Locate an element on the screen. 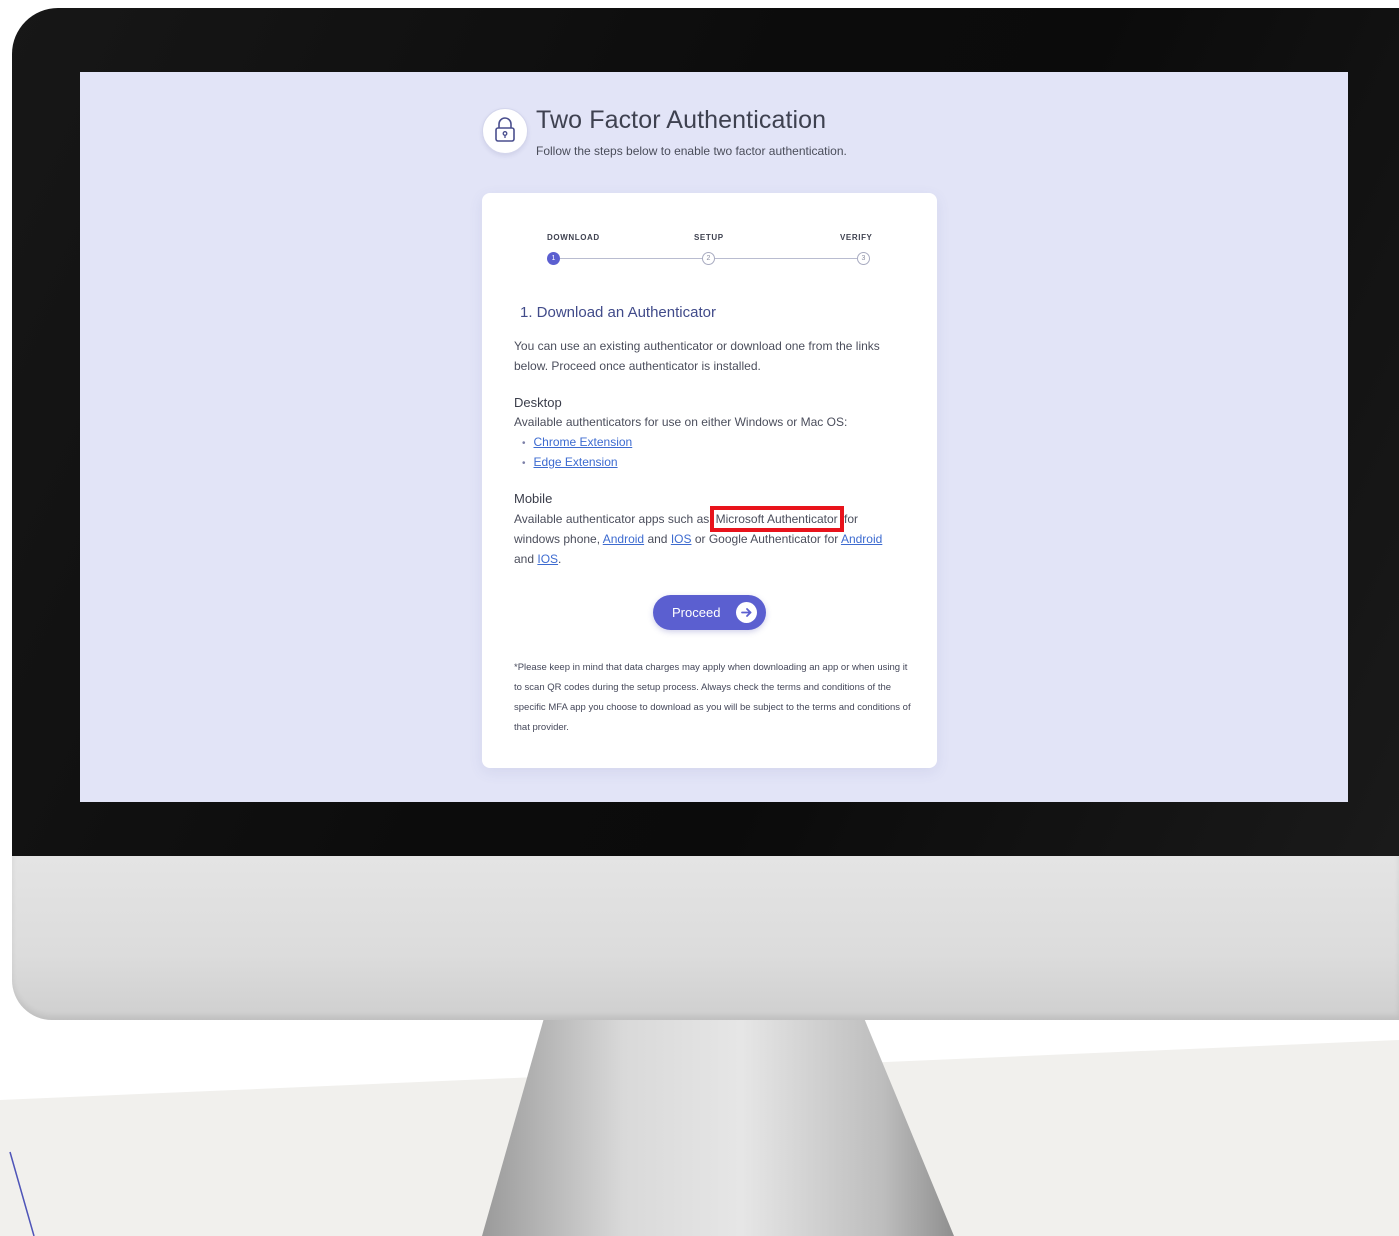  google-ios-link: IOS is located at coordinates (547, 559).